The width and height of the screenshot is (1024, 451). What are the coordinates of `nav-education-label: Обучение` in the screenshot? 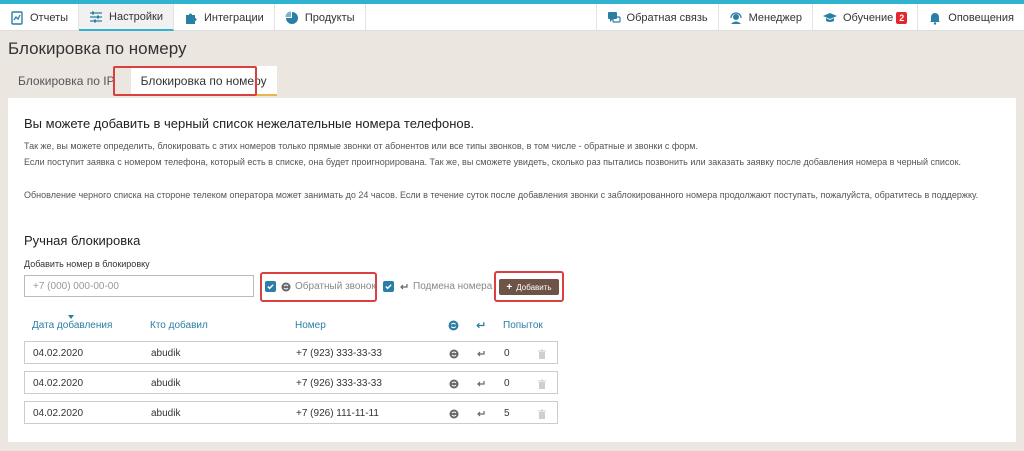 It's located at (868, 17).